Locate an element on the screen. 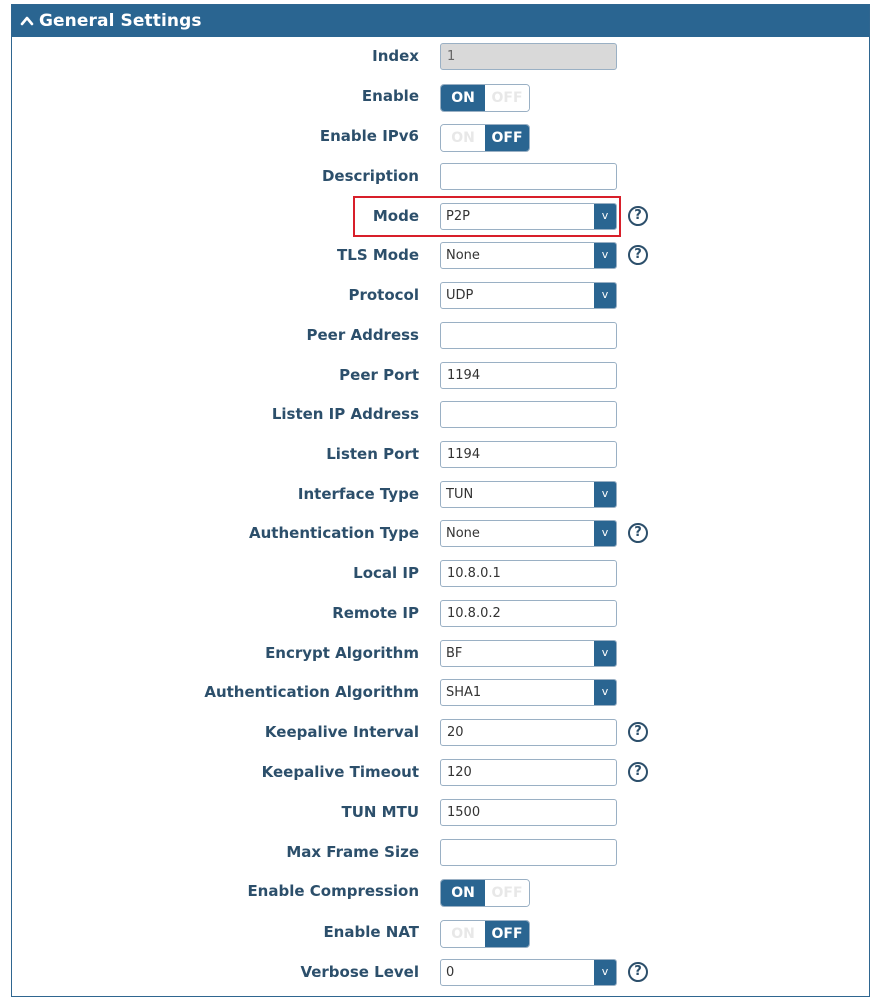 This screenshot has height=1002, width=878. remote-ip-label: Remote IP is located at coordinates (375, 613).